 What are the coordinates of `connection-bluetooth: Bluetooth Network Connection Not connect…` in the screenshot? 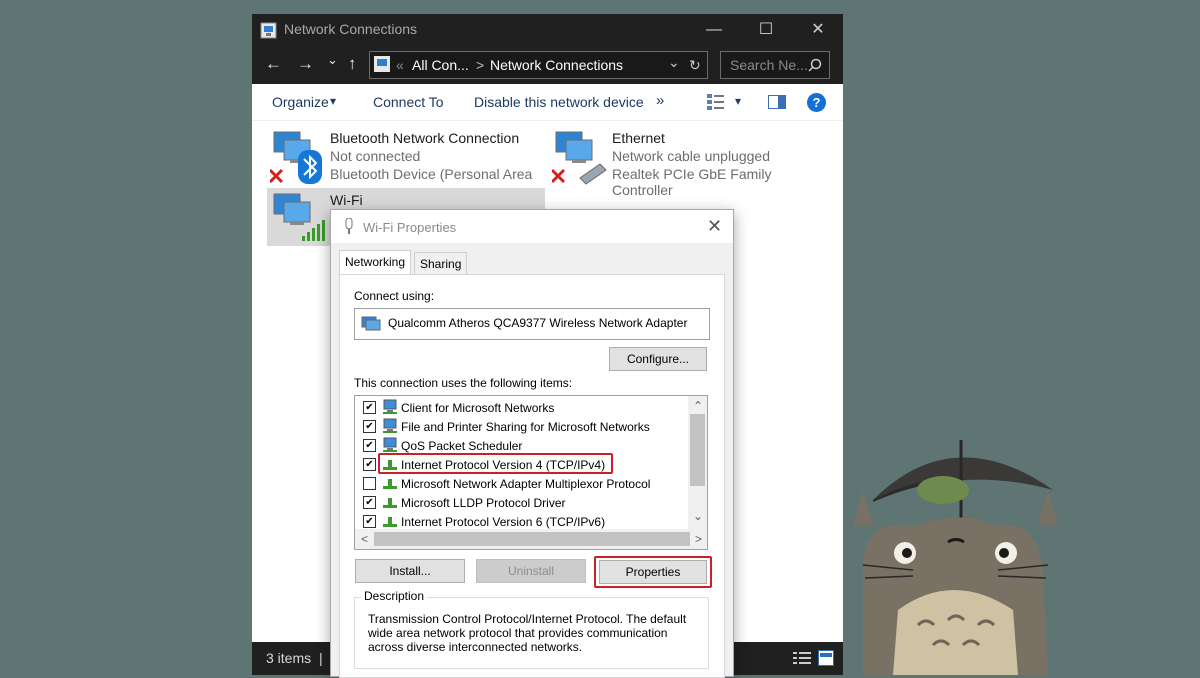 It's located at (406, 162).